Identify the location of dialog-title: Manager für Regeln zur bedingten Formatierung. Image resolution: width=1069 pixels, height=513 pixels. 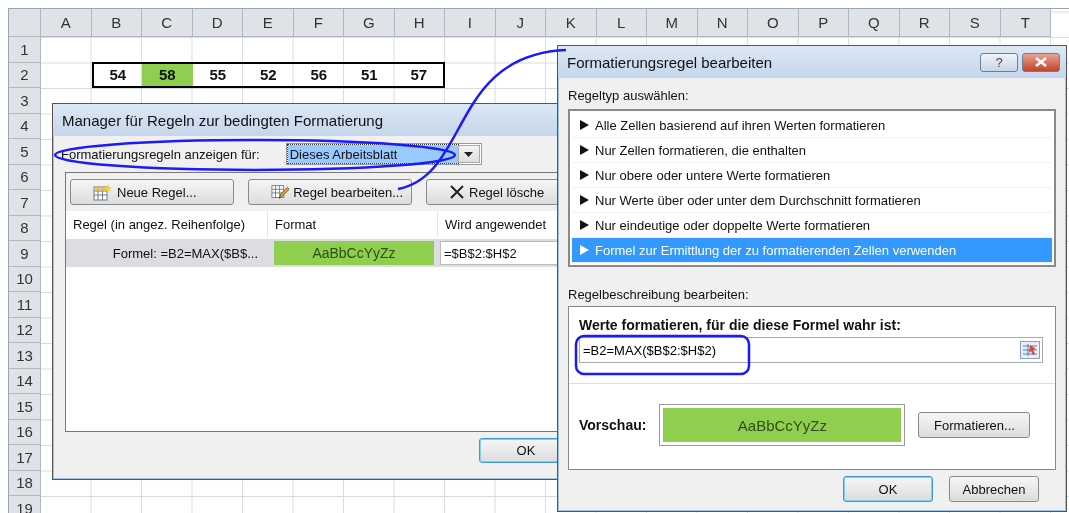
(223, 120).